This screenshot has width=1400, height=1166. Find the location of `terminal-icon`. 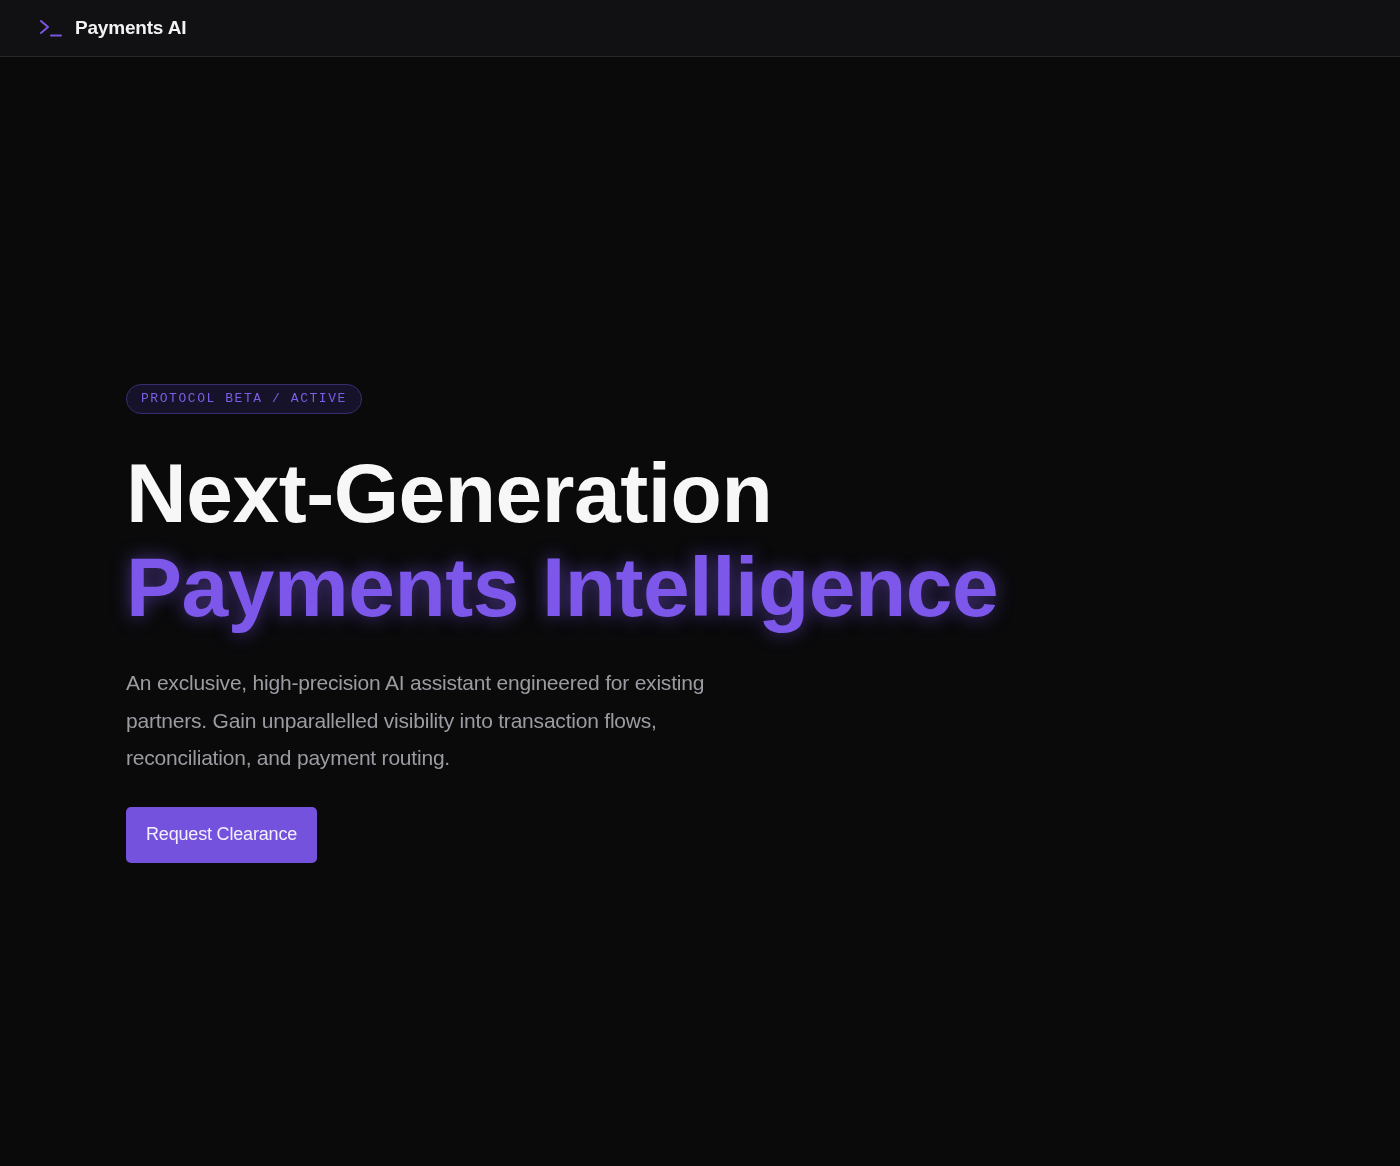

terminal-icon is located at coordinates (51, 28).